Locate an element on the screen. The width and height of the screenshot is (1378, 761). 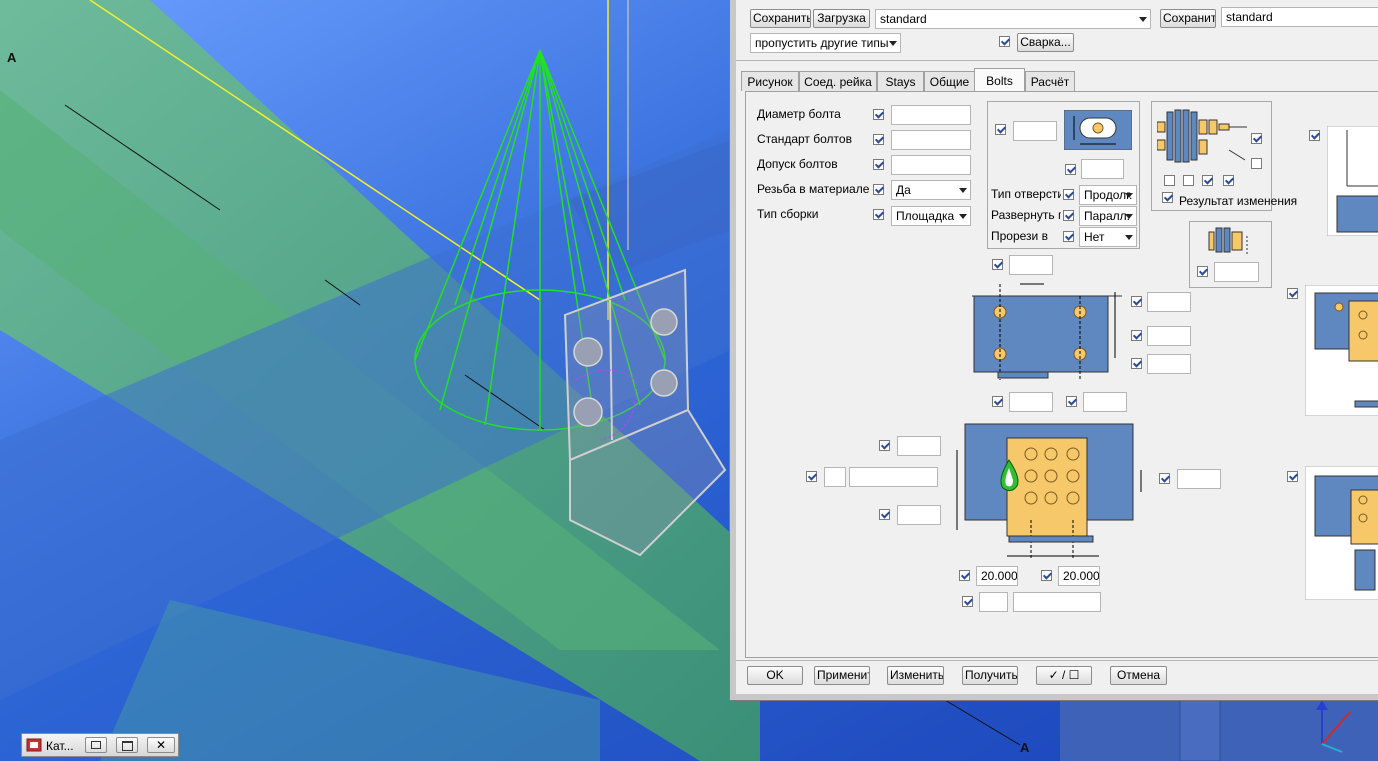
chevron-down-icon is located at coordinates (893, 43).